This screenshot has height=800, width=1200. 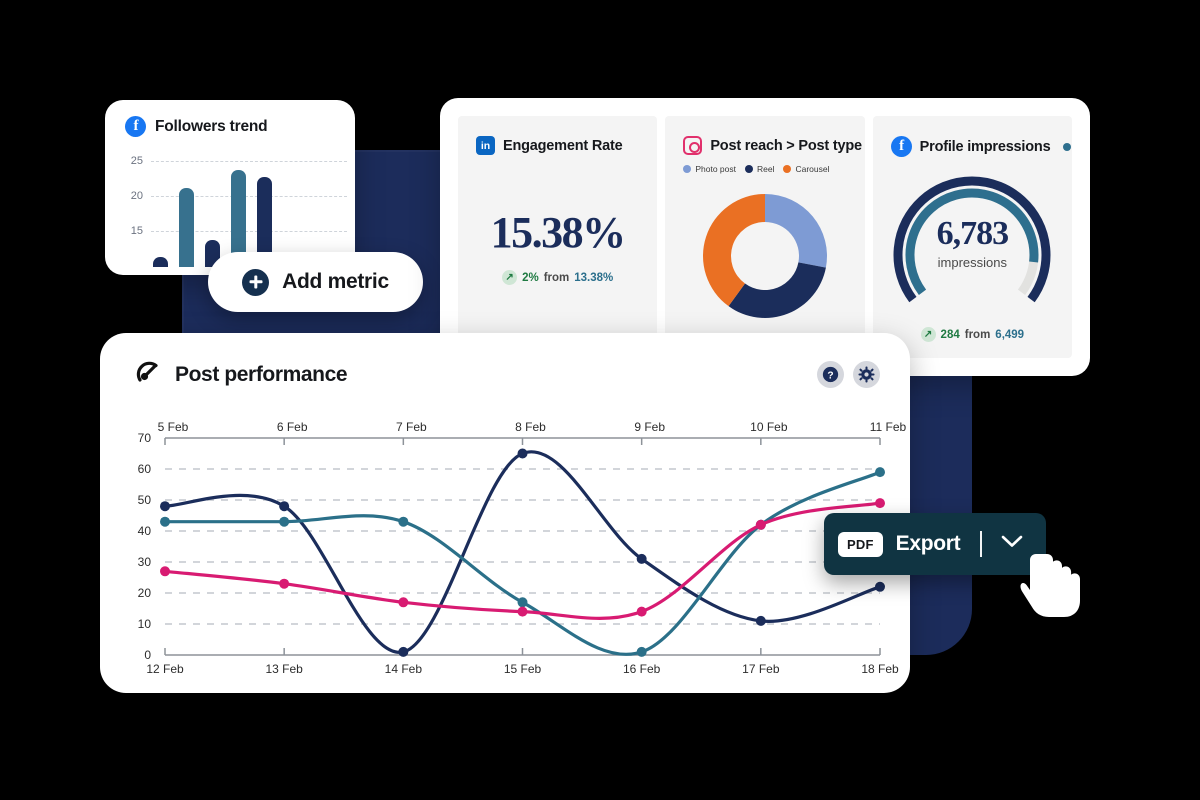 I want to click on x-tick-label-top: 7 Feb, so click(x=411, y=427).